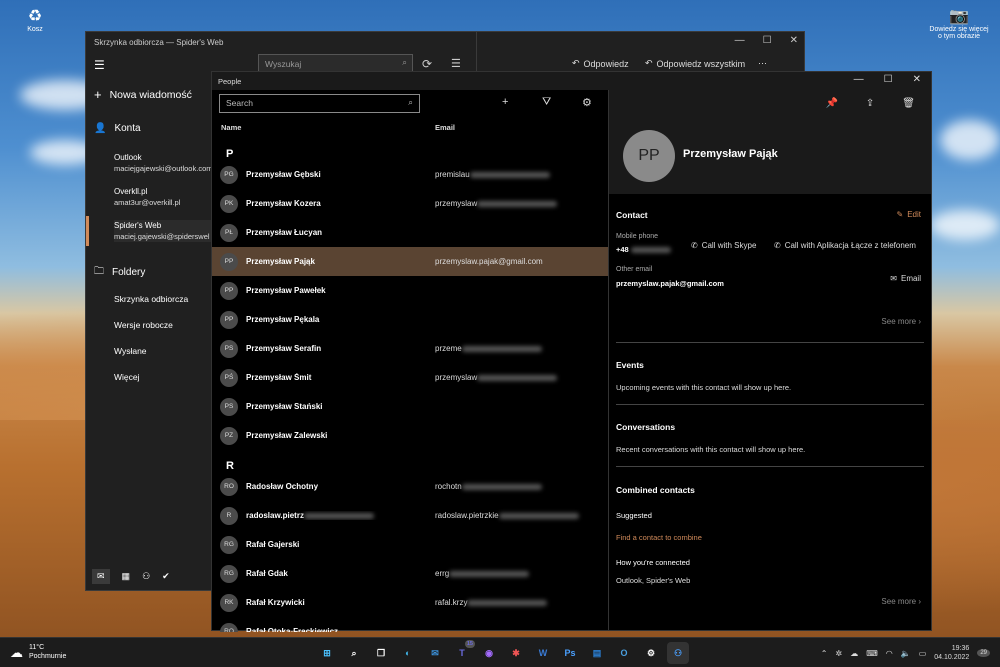  What do you see at coordinates (632, 215) in the screenshot?
I see `contact-section-title: Contact` at bounding box center [632, 215].